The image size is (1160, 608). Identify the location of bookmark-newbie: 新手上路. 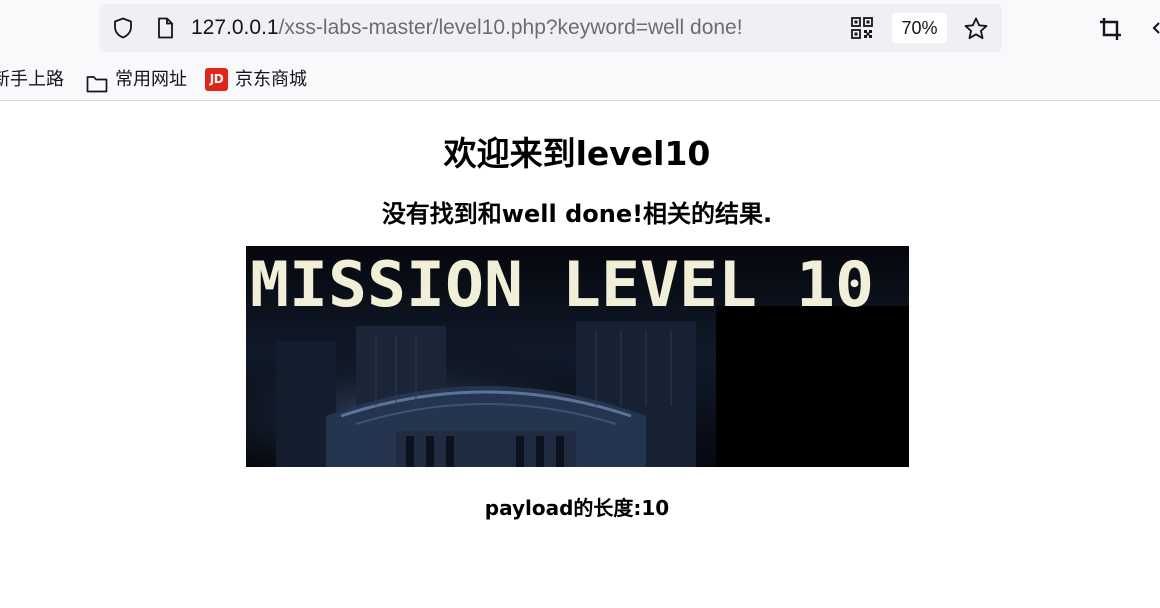
(32, 79).